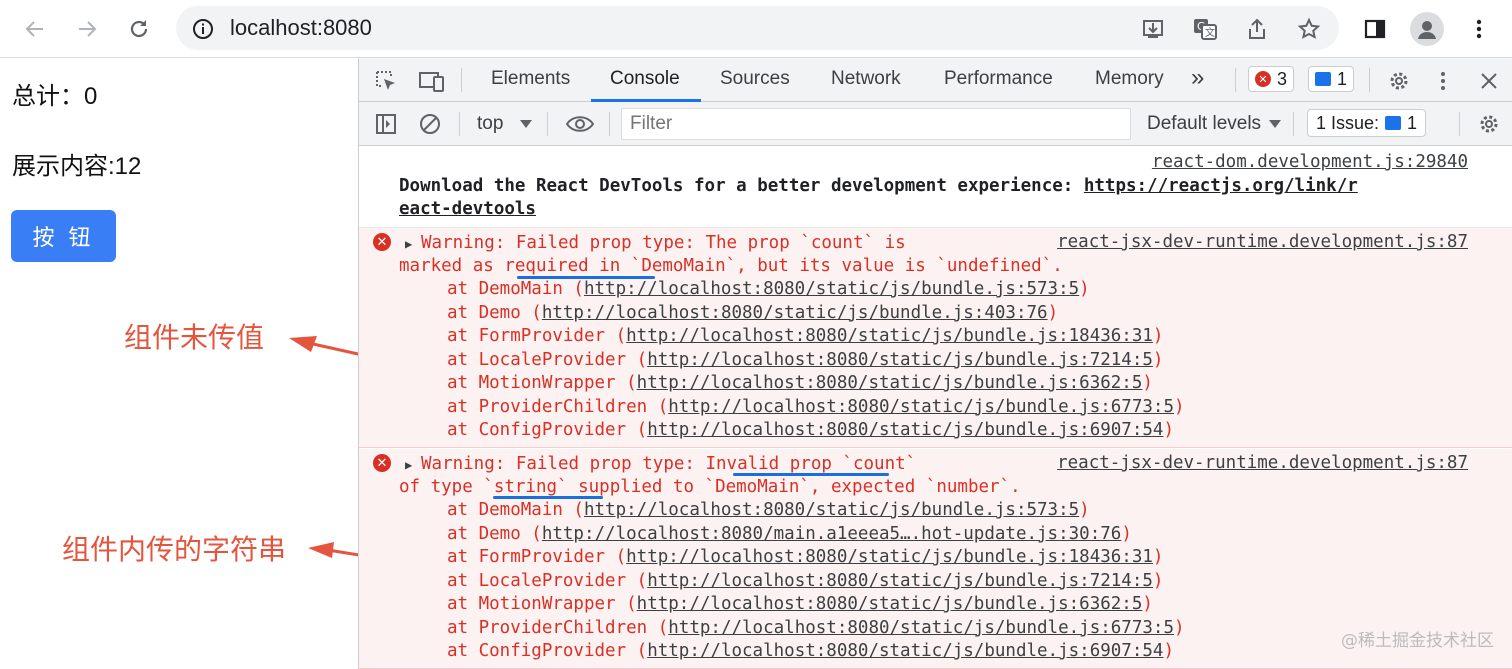 Image resolution: width=1512 pixels, height=669 pixels. I want to click on console-settings-gear-icon, so click(1489, 124).